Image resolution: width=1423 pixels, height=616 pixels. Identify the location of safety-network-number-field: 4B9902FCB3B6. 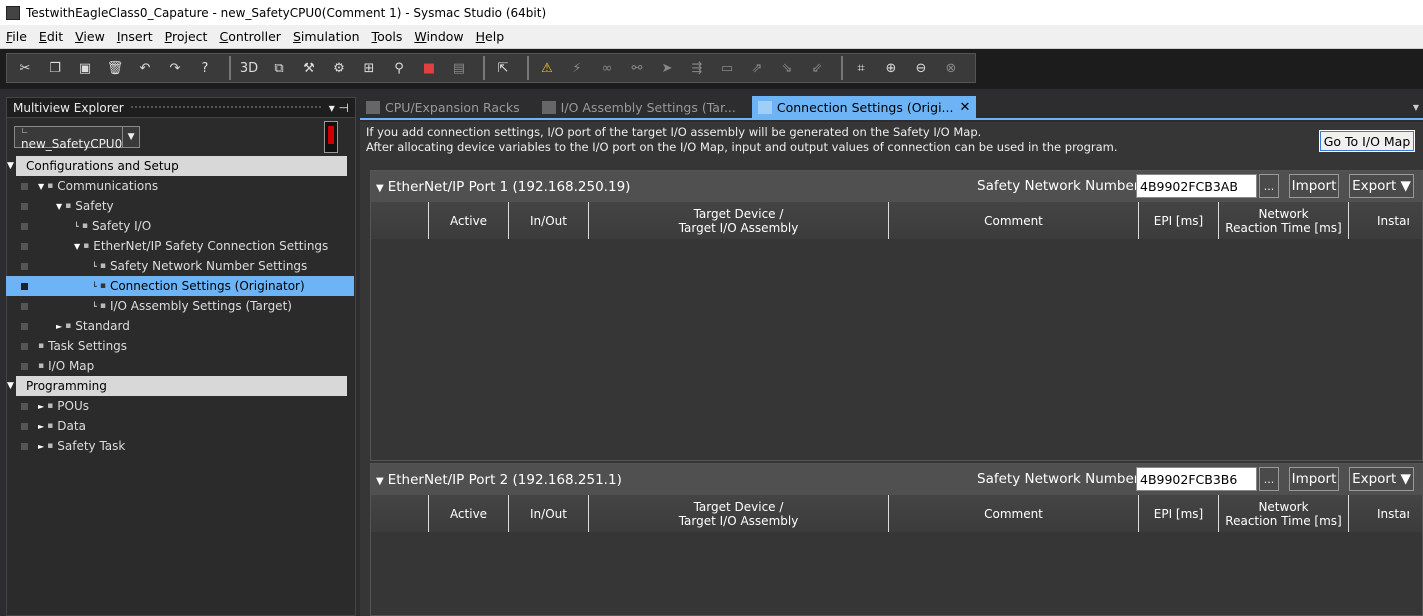
(1196, 479).